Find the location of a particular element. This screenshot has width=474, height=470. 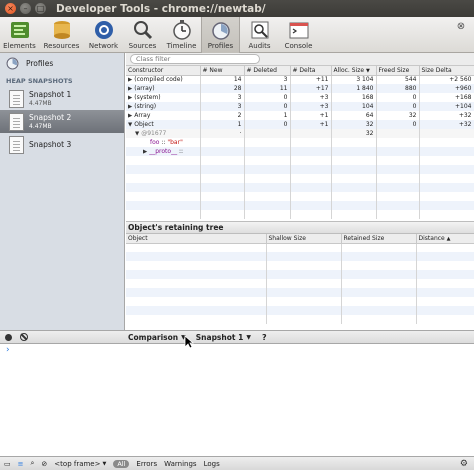

clear-profiles-button is located at coordinates (24, 337).